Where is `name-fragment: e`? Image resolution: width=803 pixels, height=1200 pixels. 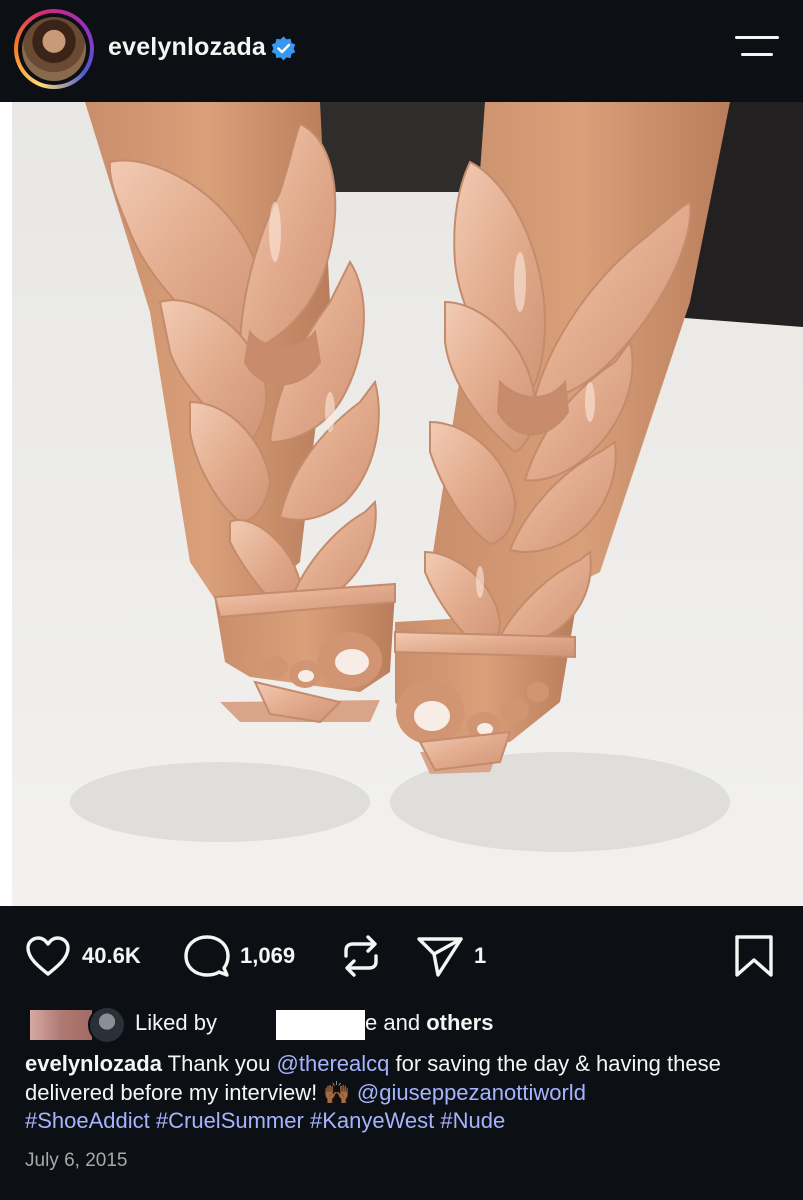
name-fragment: e is located at coordinates (371, 1022).